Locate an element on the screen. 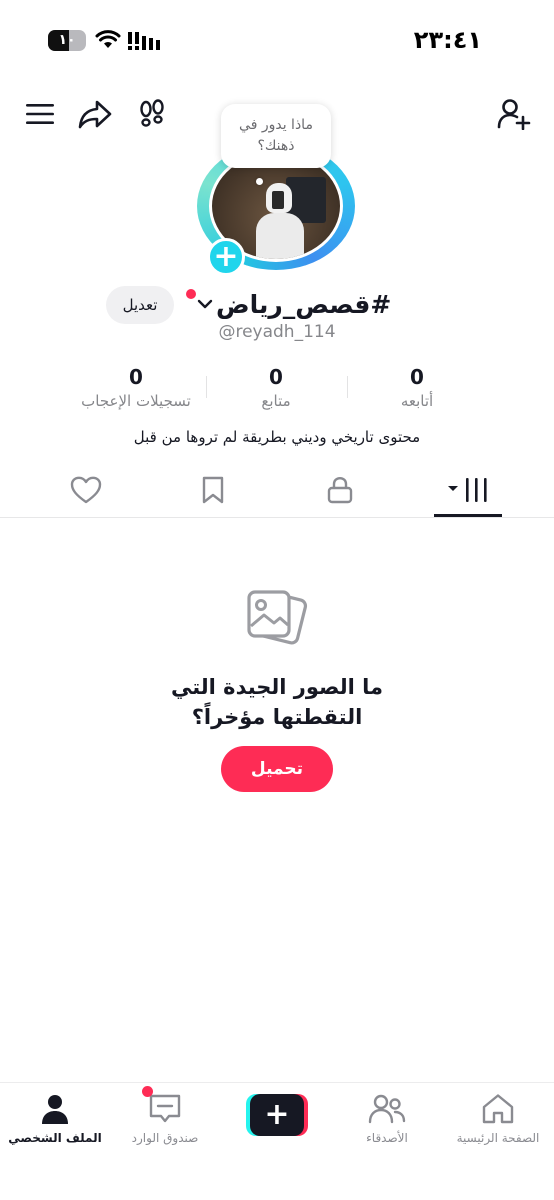 The height and width of the screenshot is (1200, 554). content-tabs is located at coordinates (277, 492).